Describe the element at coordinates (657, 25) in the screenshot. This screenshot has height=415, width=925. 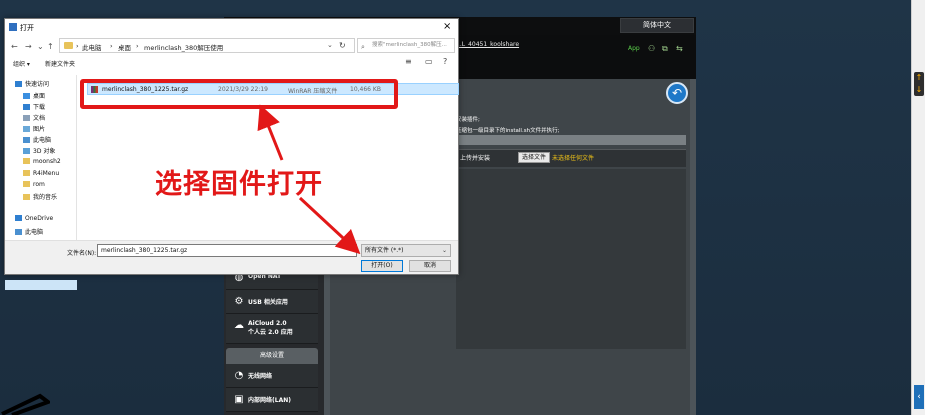
I see `language-selector: 简体中文` at that location.